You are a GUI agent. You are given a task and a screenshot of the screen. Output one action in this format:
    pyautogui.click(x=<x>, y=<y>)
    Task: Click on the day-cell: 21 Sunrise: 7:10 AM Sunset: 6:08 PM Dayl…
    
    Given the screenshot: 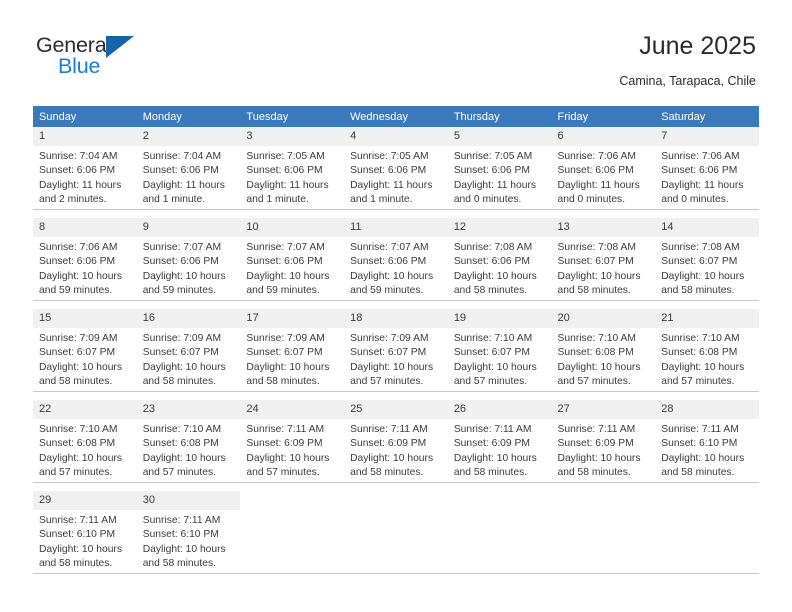 What is the action you would take?
    pyautogui.click(x=707, y=350)
    